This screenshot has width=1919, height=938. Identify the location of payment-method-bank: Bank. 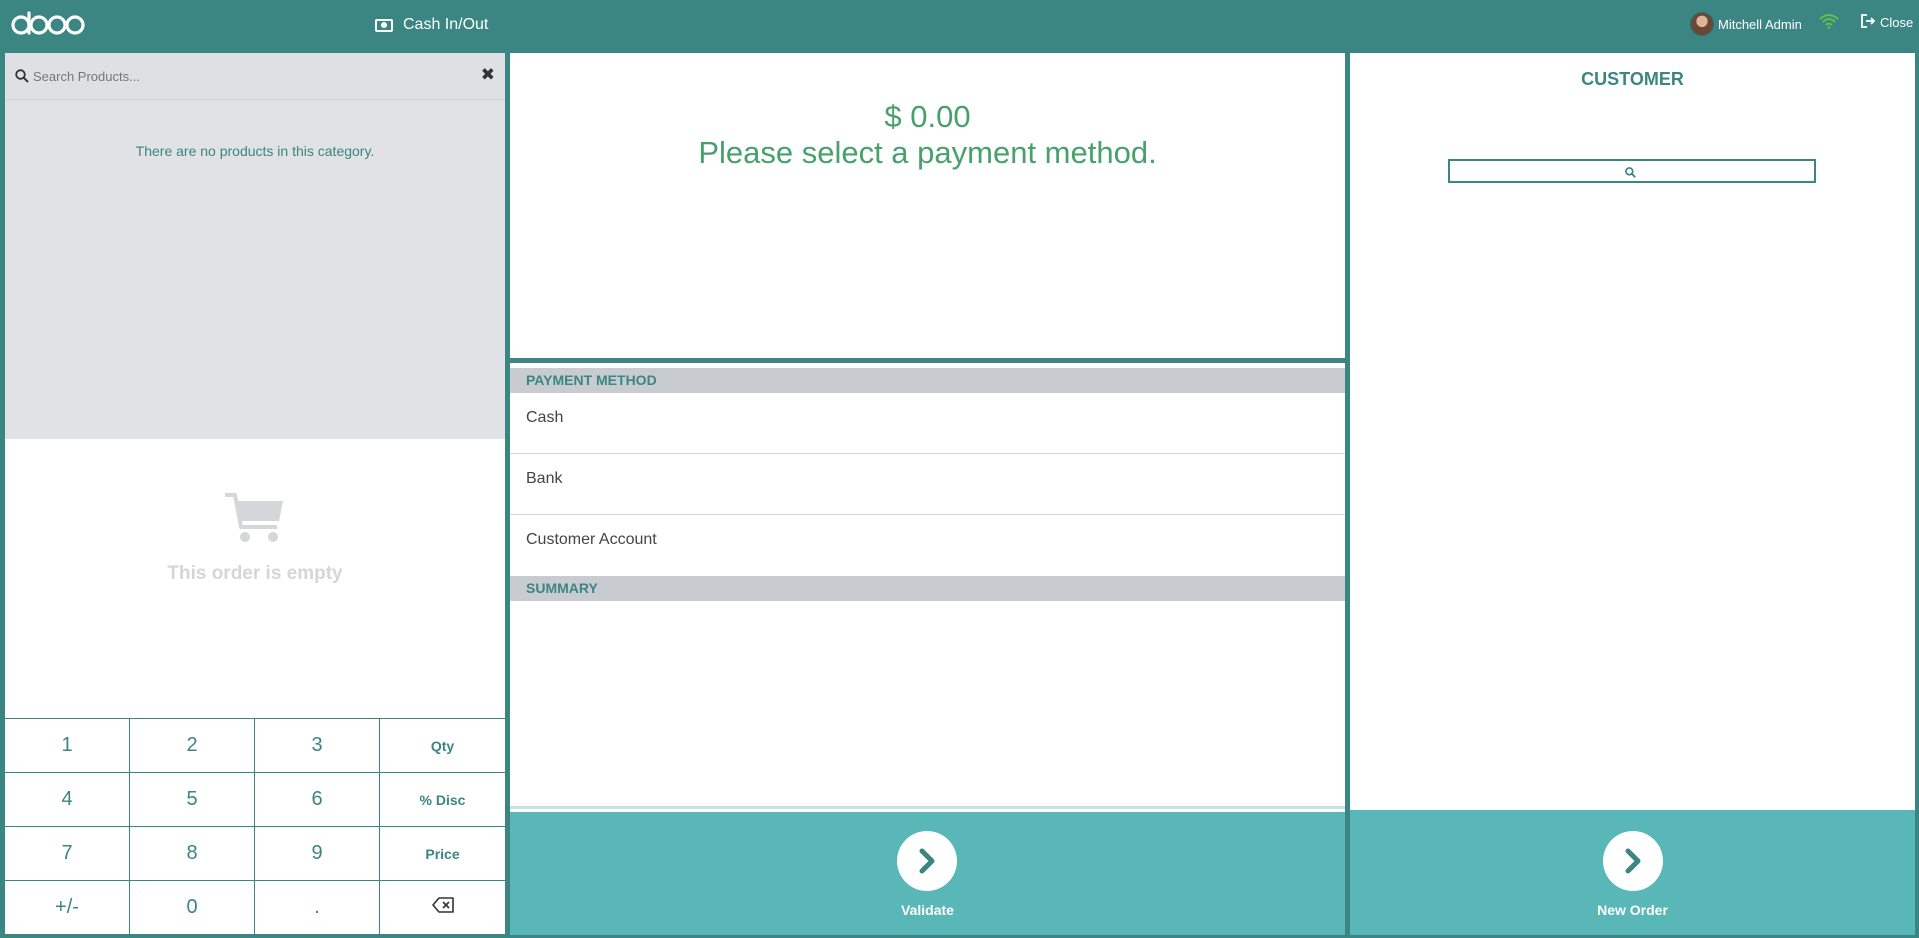
(927, 484).